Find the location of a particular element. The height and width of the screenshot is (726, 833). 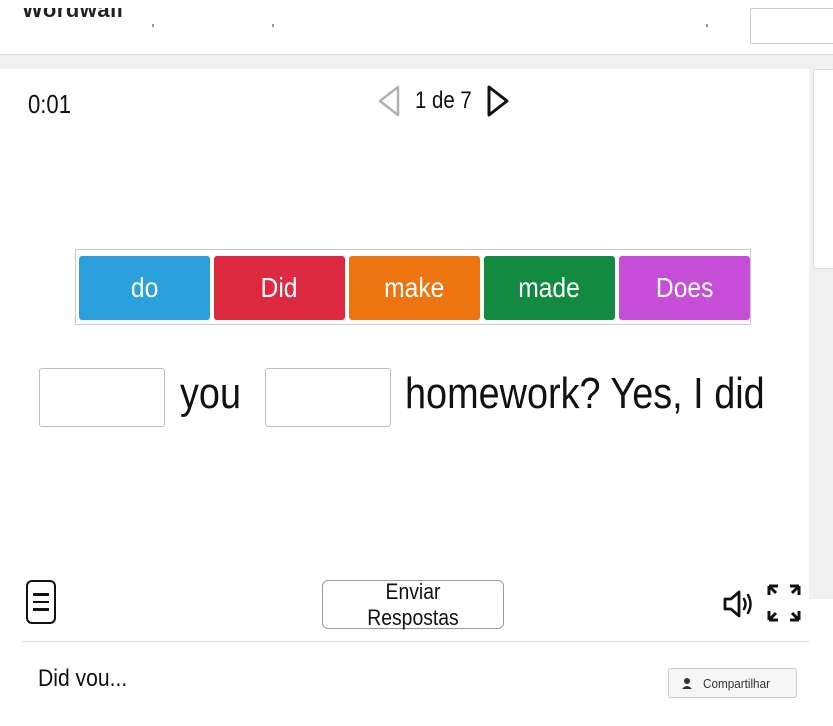

footer-divider is located at coordinates (415, 641).